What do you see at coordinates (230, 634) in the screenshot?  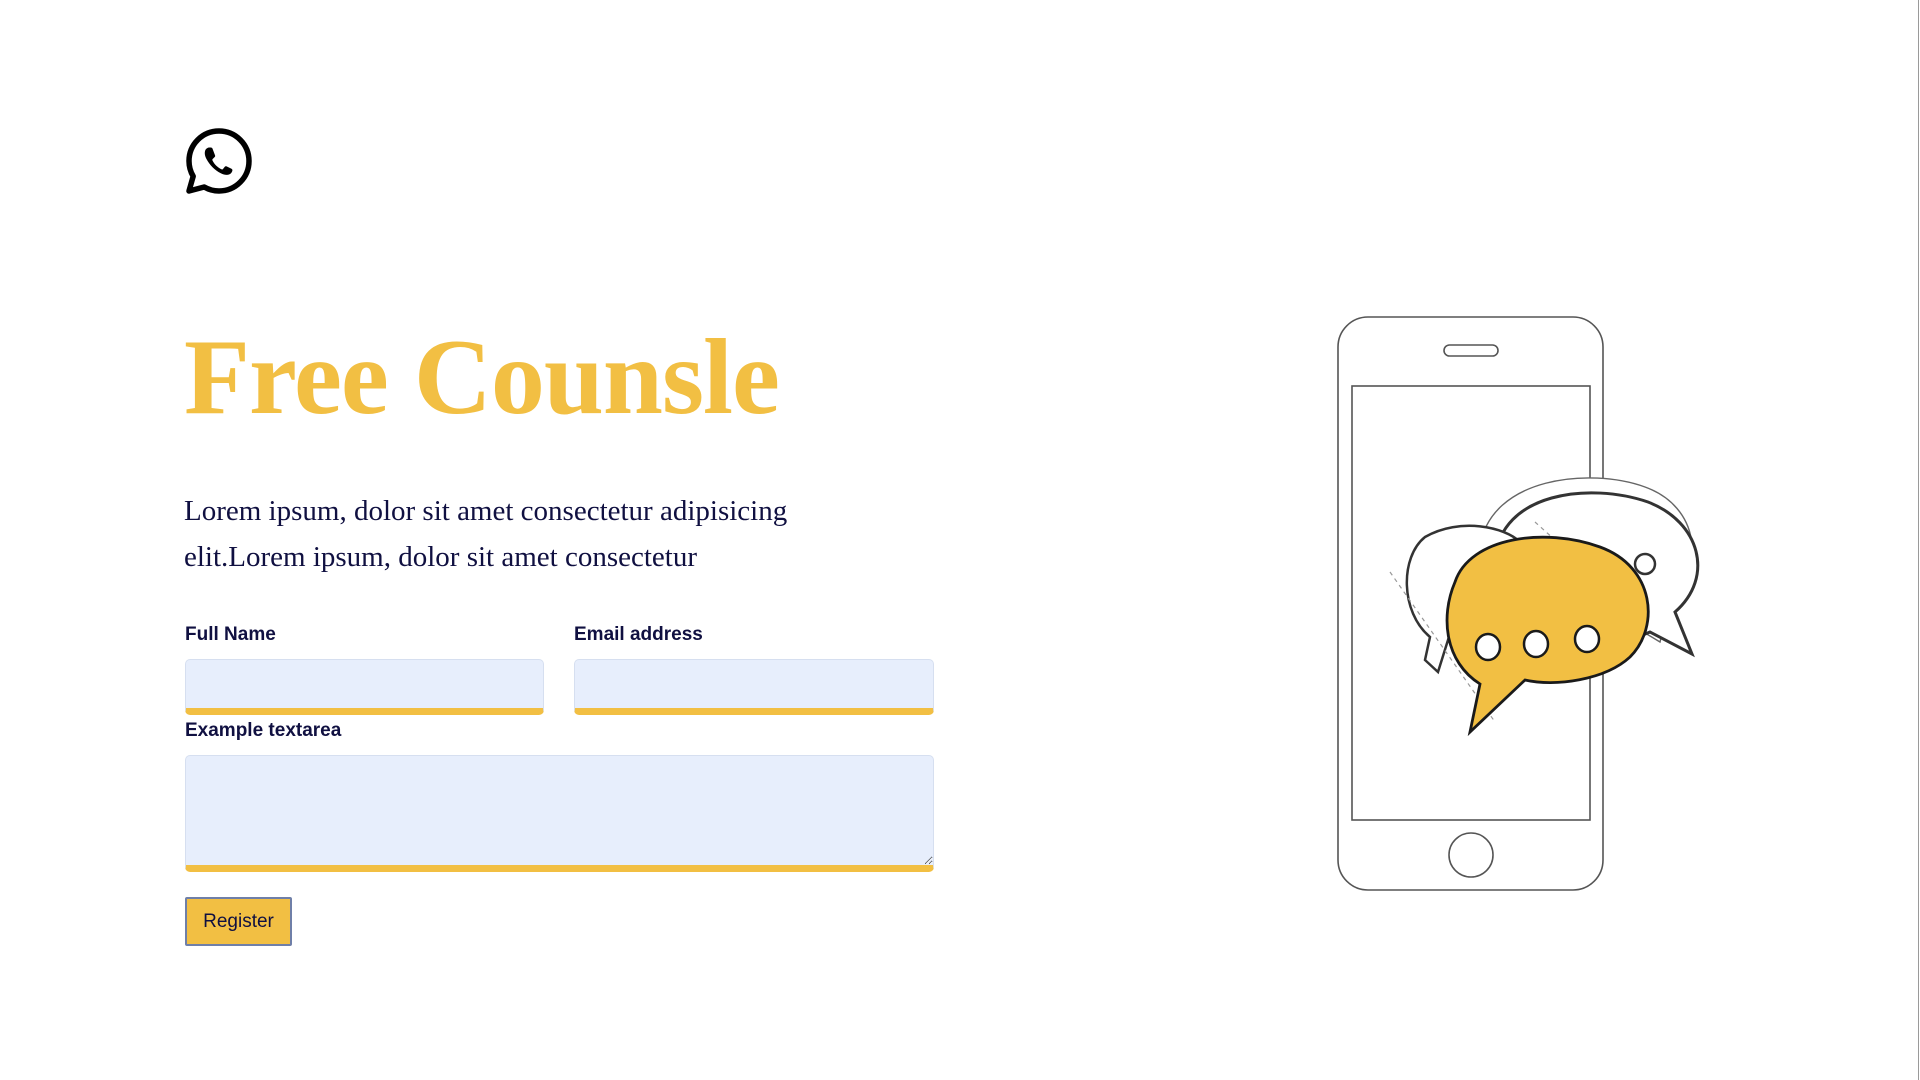 I see `full-name-label: Full Name` at bounding box center [230, 634].